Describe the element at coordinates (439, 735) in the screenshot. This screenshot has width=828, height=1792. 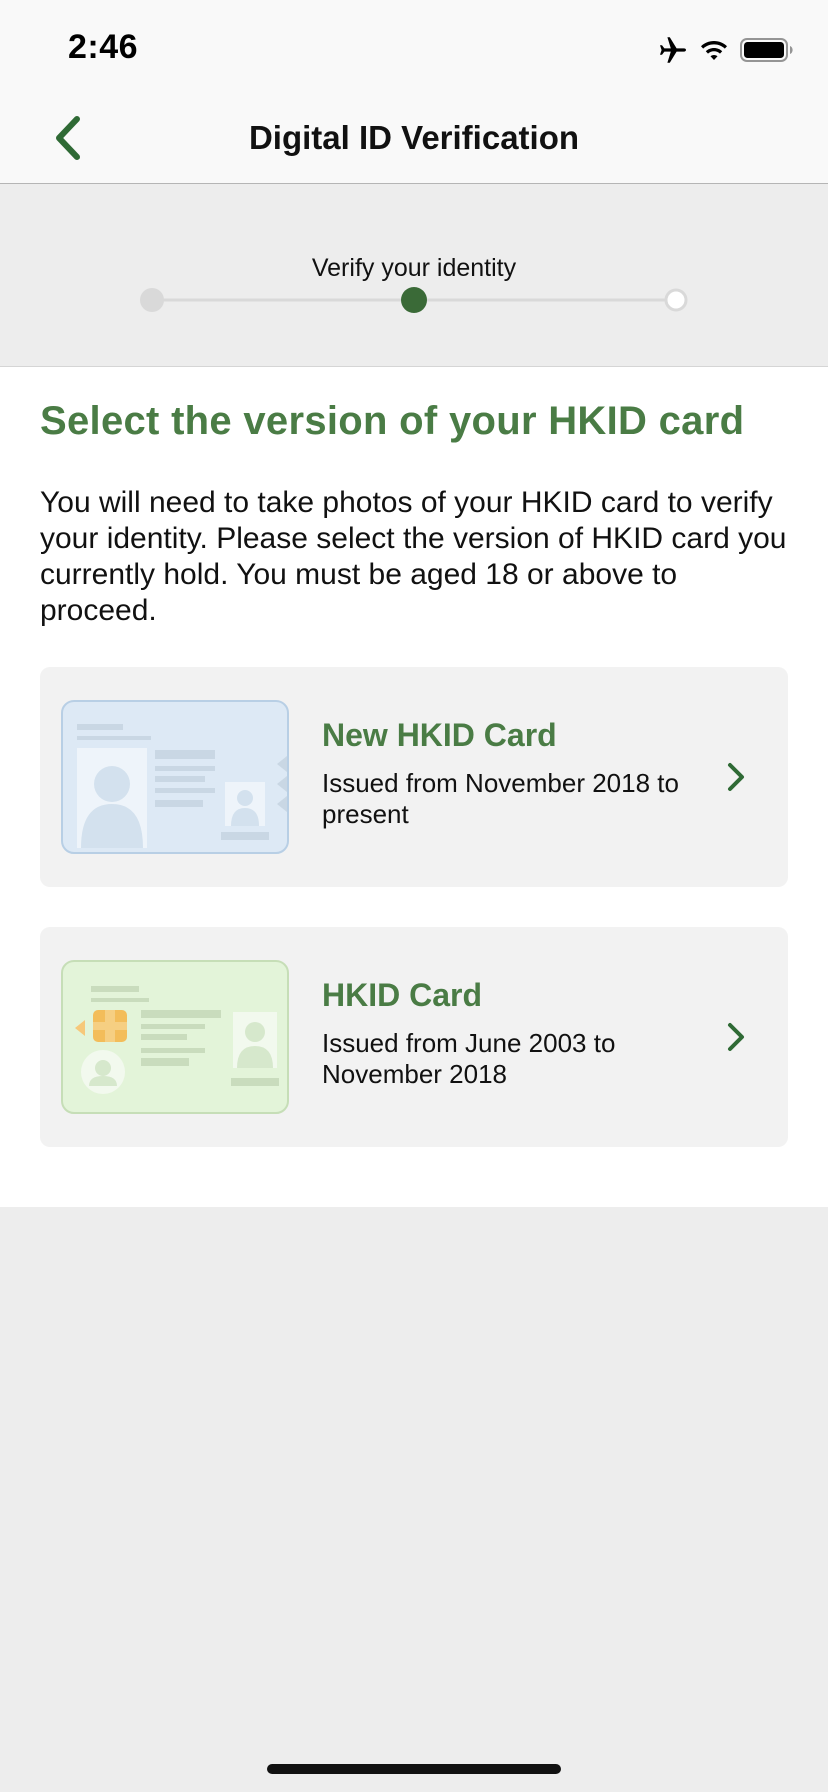
I see `option-title: New HKID Card` at that location.